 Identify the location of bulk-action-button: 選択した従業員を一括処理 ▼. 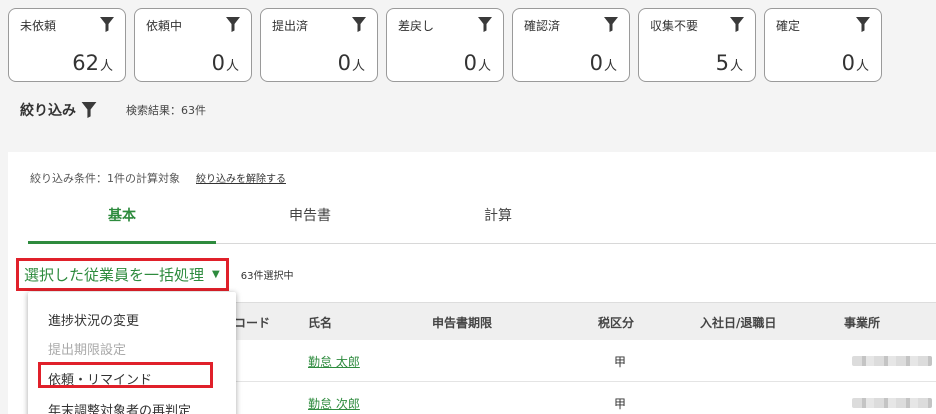
(122, 274).